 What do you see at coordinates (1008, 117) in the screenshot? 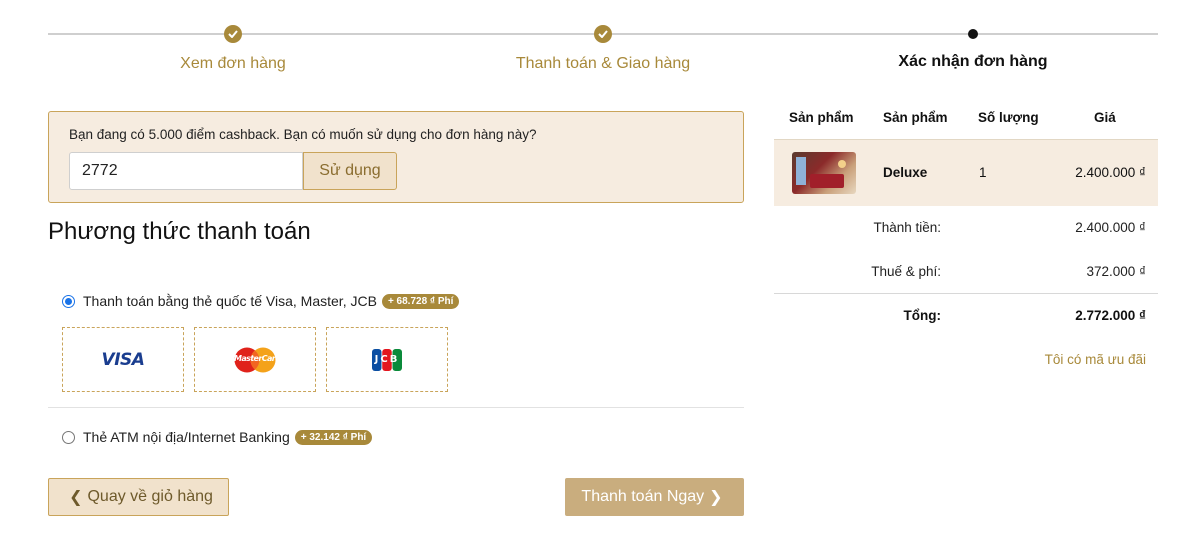
I see `column-header: Số lượng` at bounding box center [1008, 117].